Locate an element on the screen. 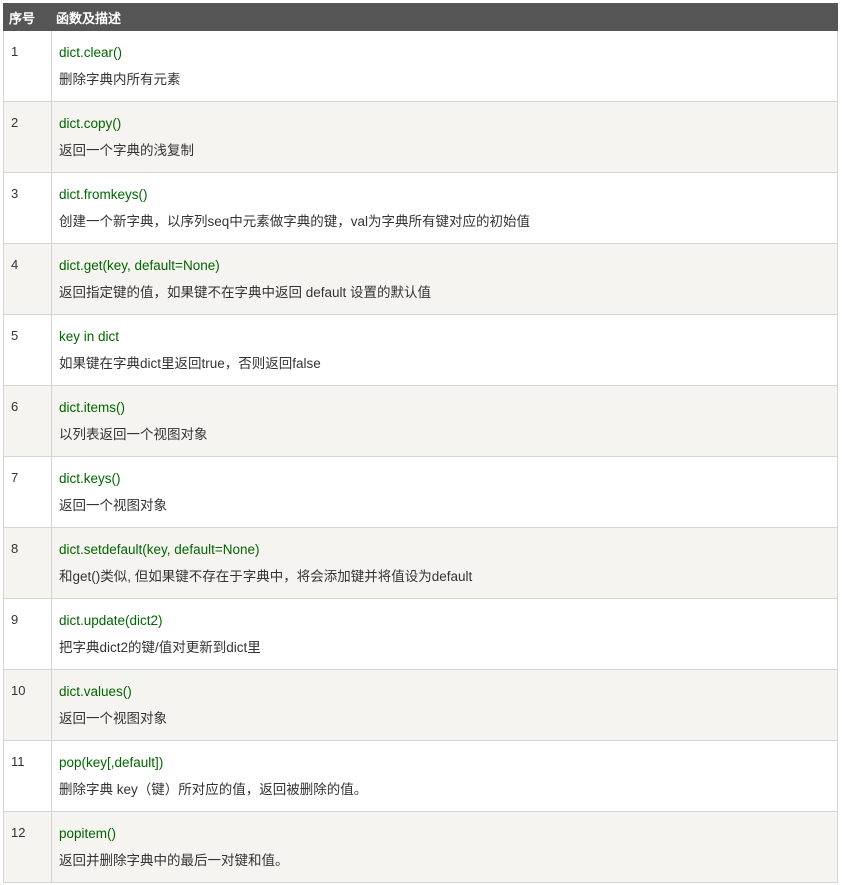 Image resolution: width=842 pixels, height=885 pixels. function-description: 返回一个字典的浅复制 is located at coordinates (126, 150).